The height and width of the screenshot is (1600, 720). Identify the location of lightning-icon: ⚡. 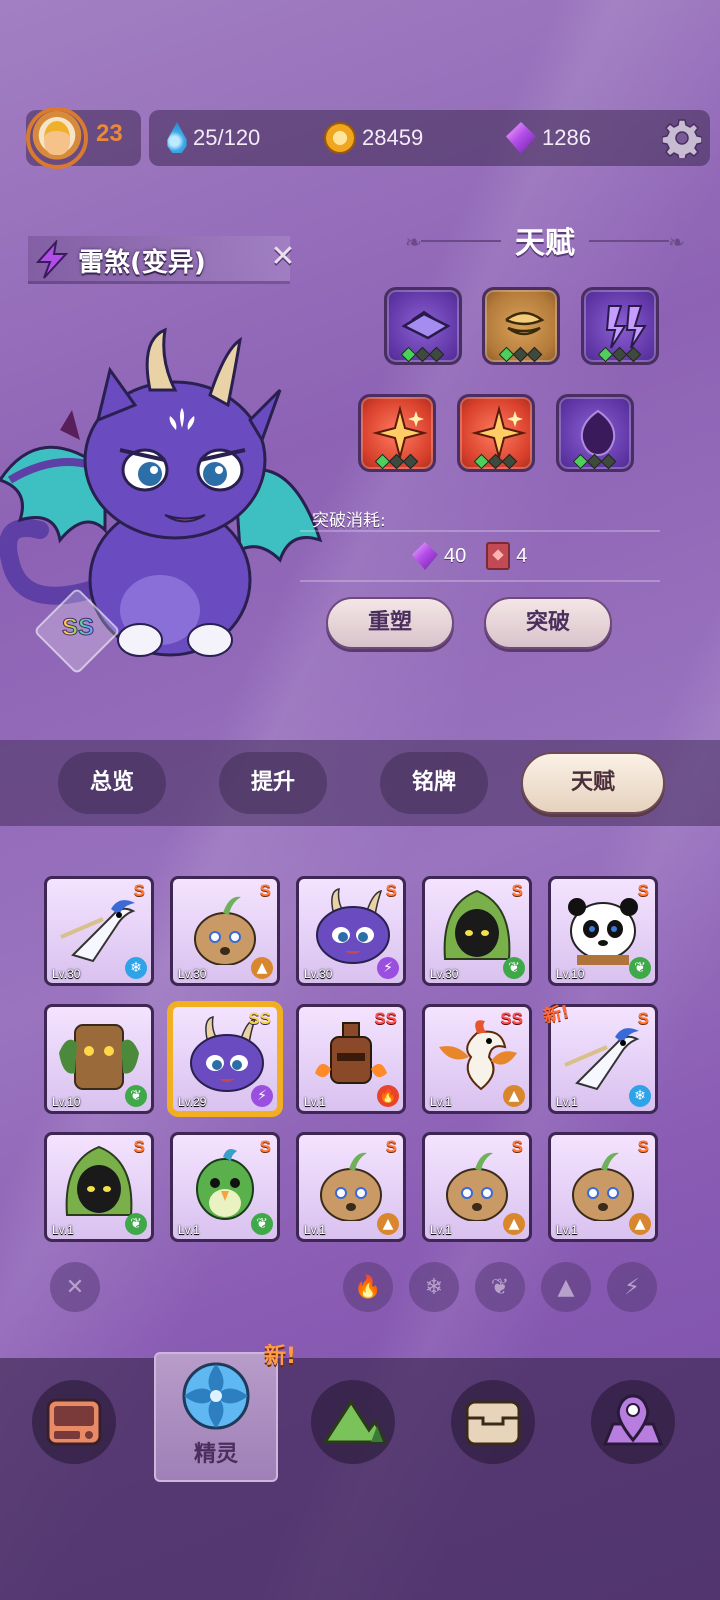
(632, 1287).